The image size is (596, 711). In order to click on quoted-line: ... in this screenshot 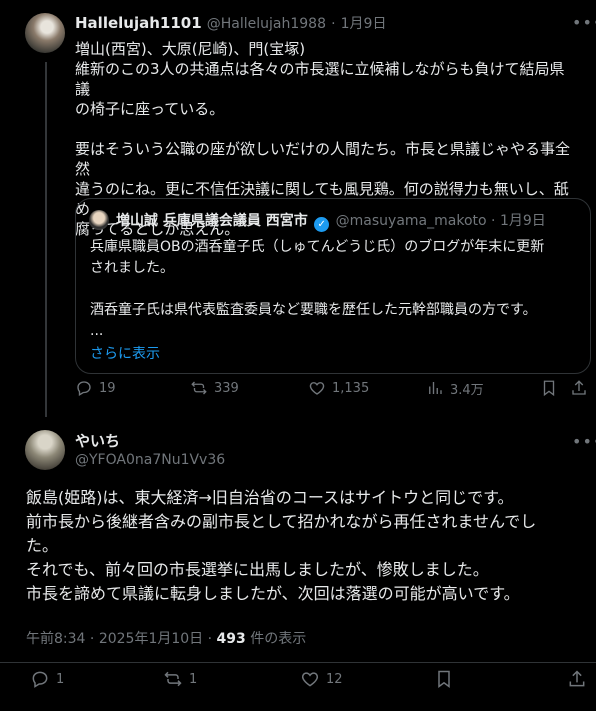, I will do `click(97, 331)`.